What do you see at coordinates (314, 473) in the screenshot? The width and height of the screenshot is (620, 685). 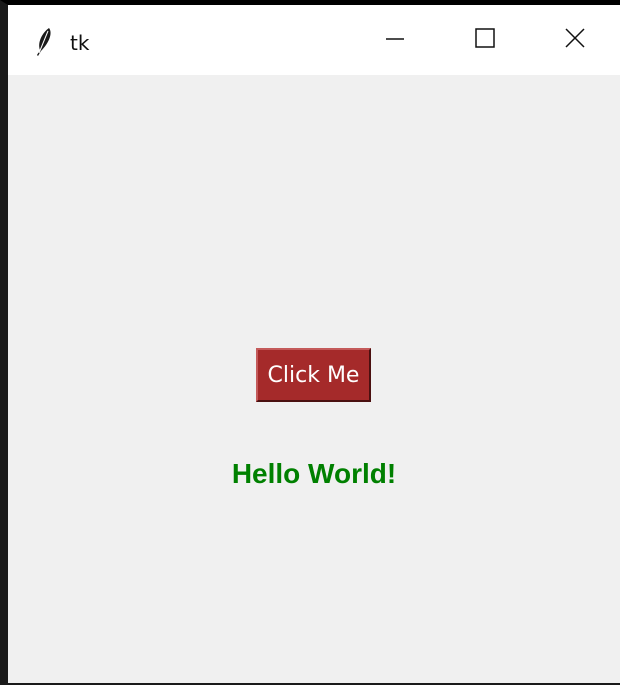 I see `hello-world-label: Hello World!` at bounding box center [314, 473].